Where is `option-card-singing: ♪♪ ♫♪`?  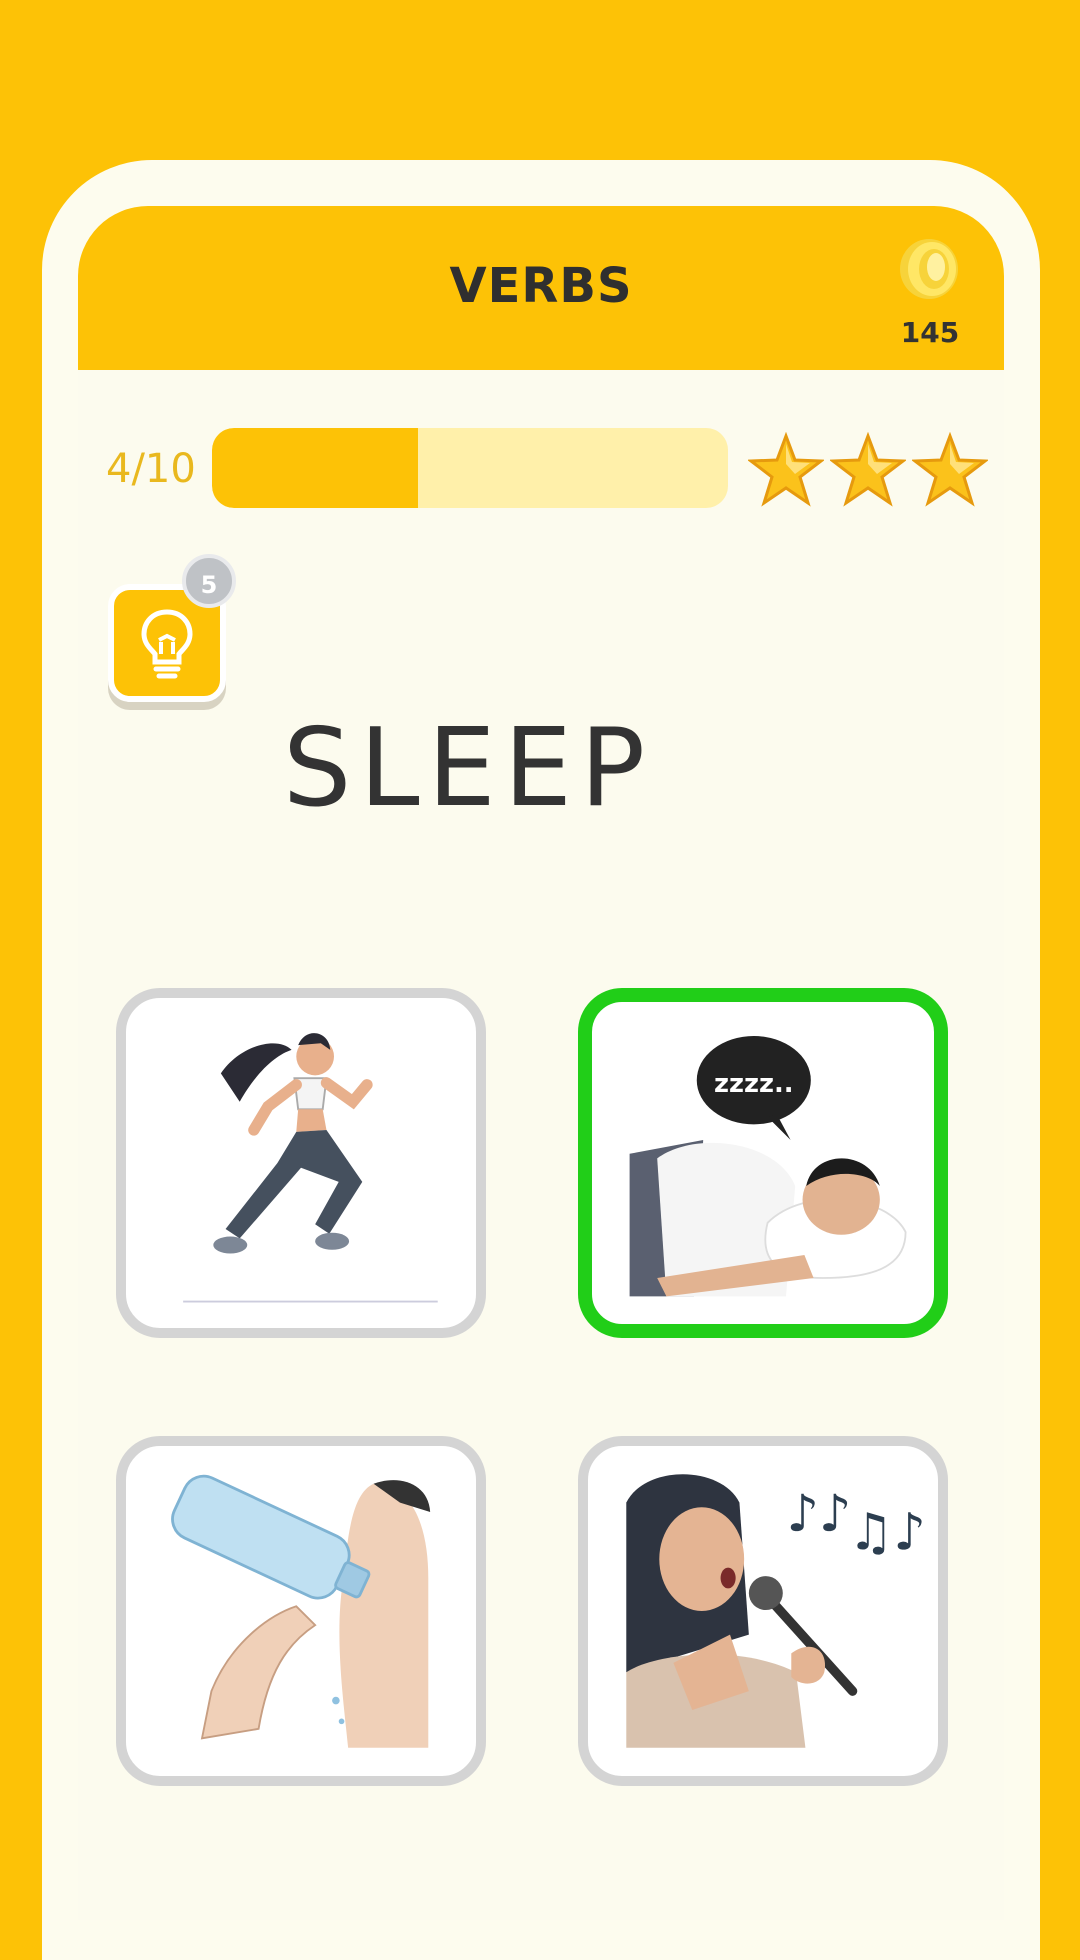
option-card-singing: ♪♪ ♫♪ is located at coordinates (763, 1611).